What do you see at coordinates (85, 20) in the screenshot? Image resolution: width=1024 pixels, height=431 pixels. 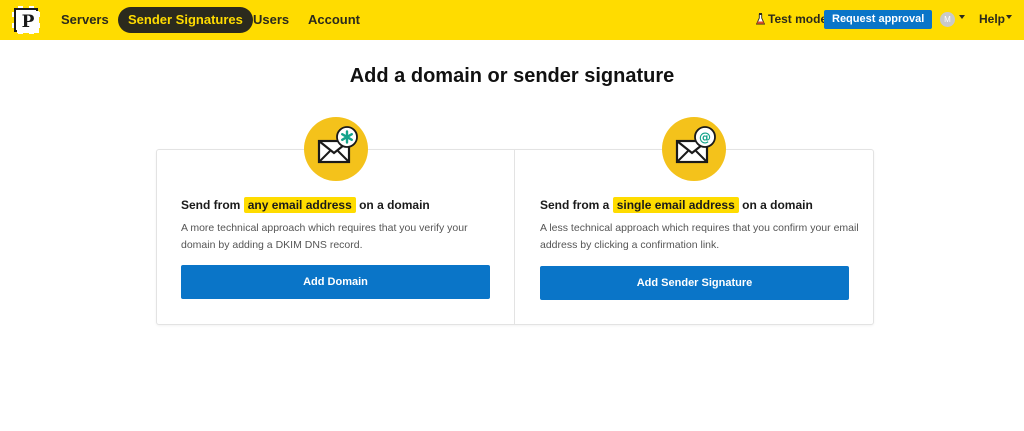 I see `nav-servers: Servers` at bounding box center [85, 20].